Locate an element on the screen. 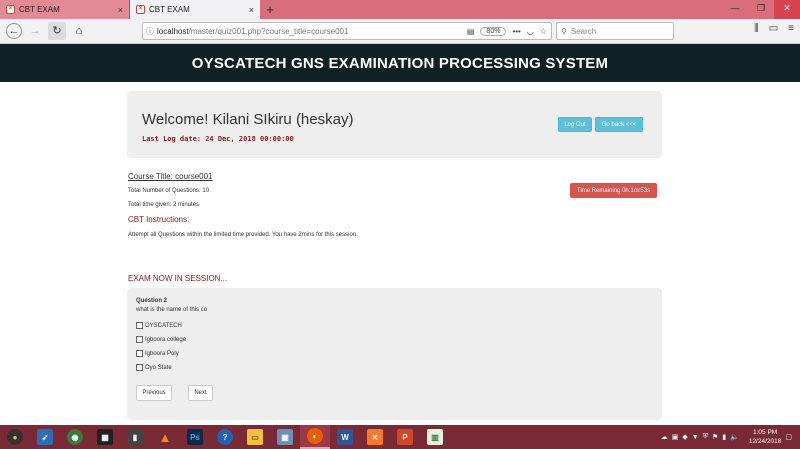 The height and width of the screenshot is (449, 800). total-time: Total time given: 2 minutes is located at coordinates (164, 205).